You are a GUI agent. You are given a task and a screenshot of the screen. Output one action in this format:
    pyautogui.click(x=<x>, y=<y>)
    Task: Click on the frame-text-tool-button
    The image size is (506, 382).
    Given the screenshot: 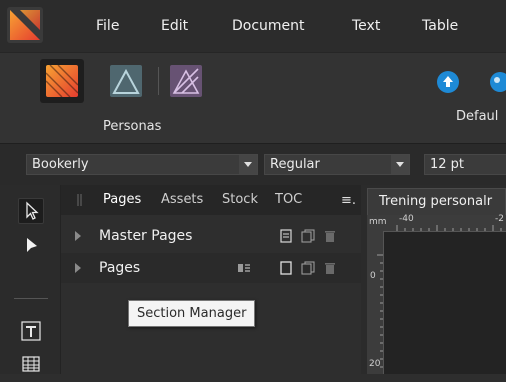 What is the action you would take?
    pyautogui.click(x=31, y=331)
    